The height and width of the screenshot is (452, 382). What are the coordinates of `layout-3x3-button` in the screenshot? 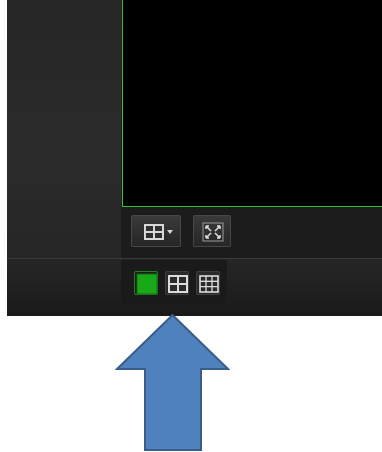 It's located at (208, 283).